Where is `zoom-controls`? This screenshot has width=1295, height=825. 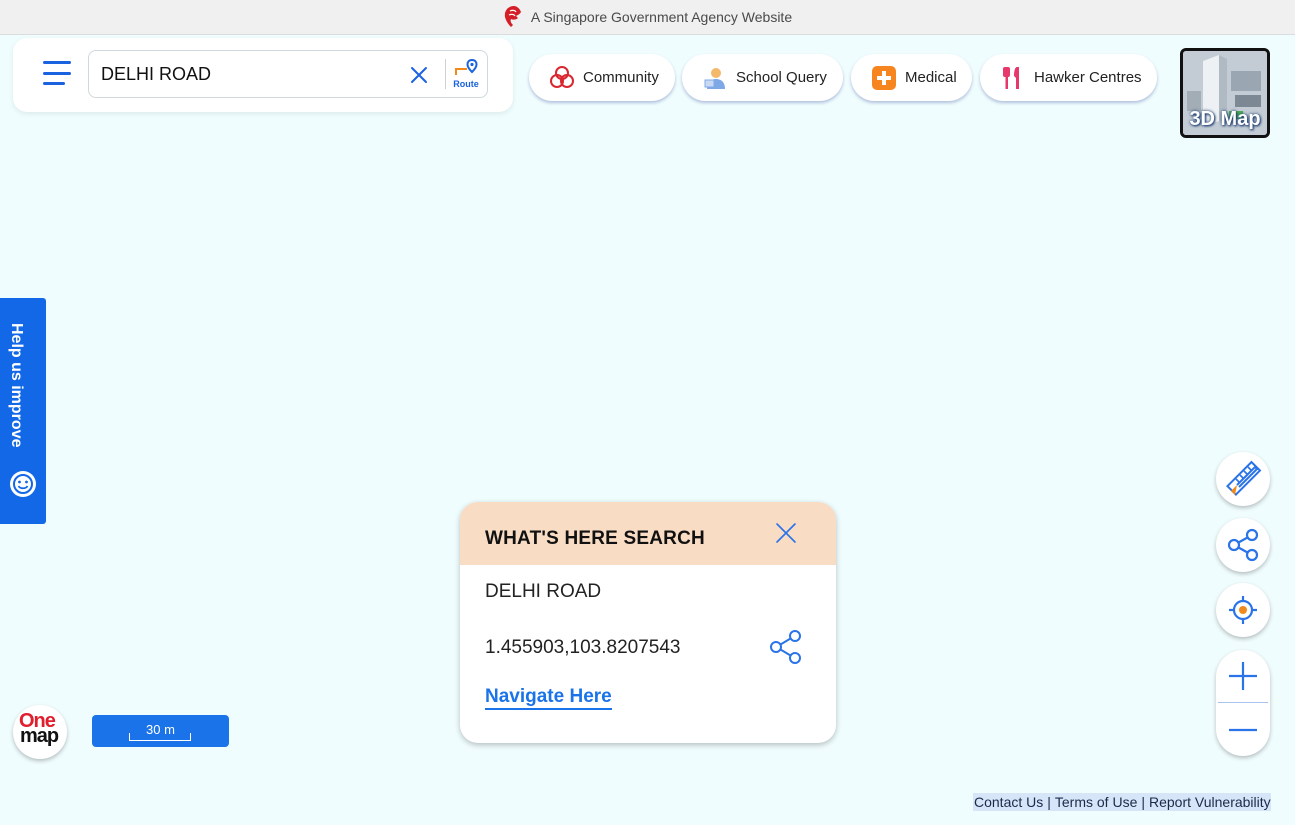
zoom-controls is located at coordinates (1243, 703).